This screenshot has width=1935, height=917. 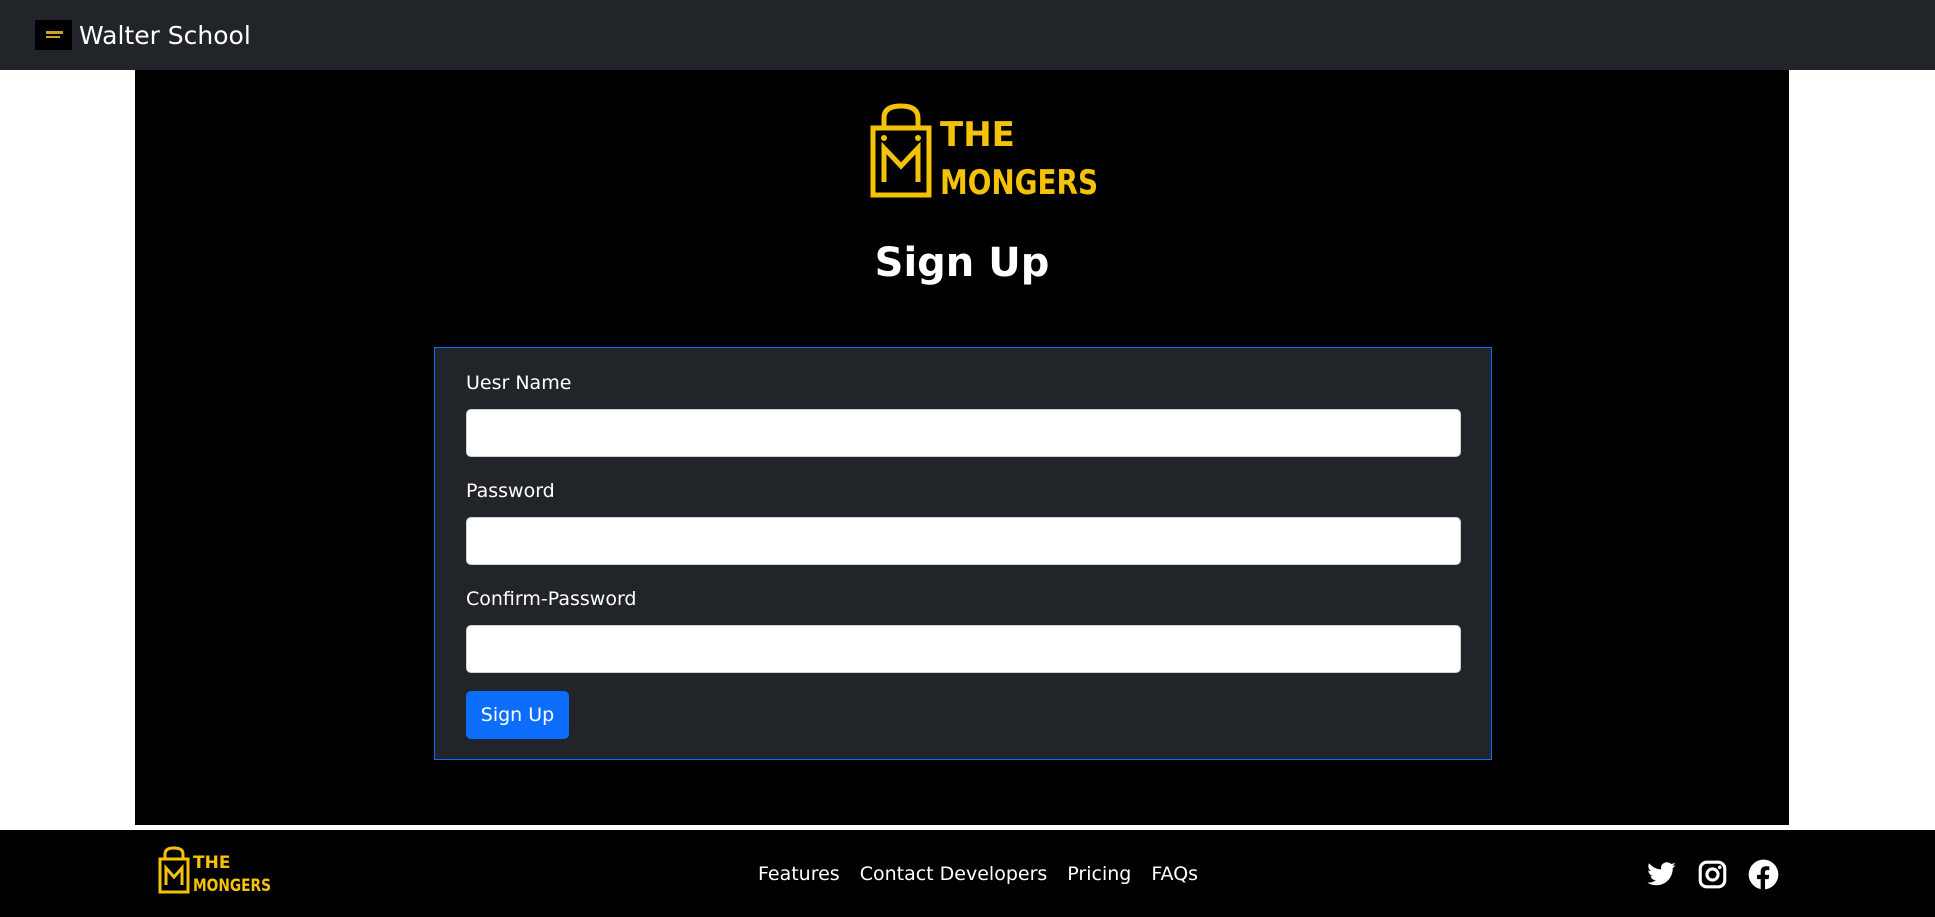 I want to click on username-input, so click(x=963, y=433).